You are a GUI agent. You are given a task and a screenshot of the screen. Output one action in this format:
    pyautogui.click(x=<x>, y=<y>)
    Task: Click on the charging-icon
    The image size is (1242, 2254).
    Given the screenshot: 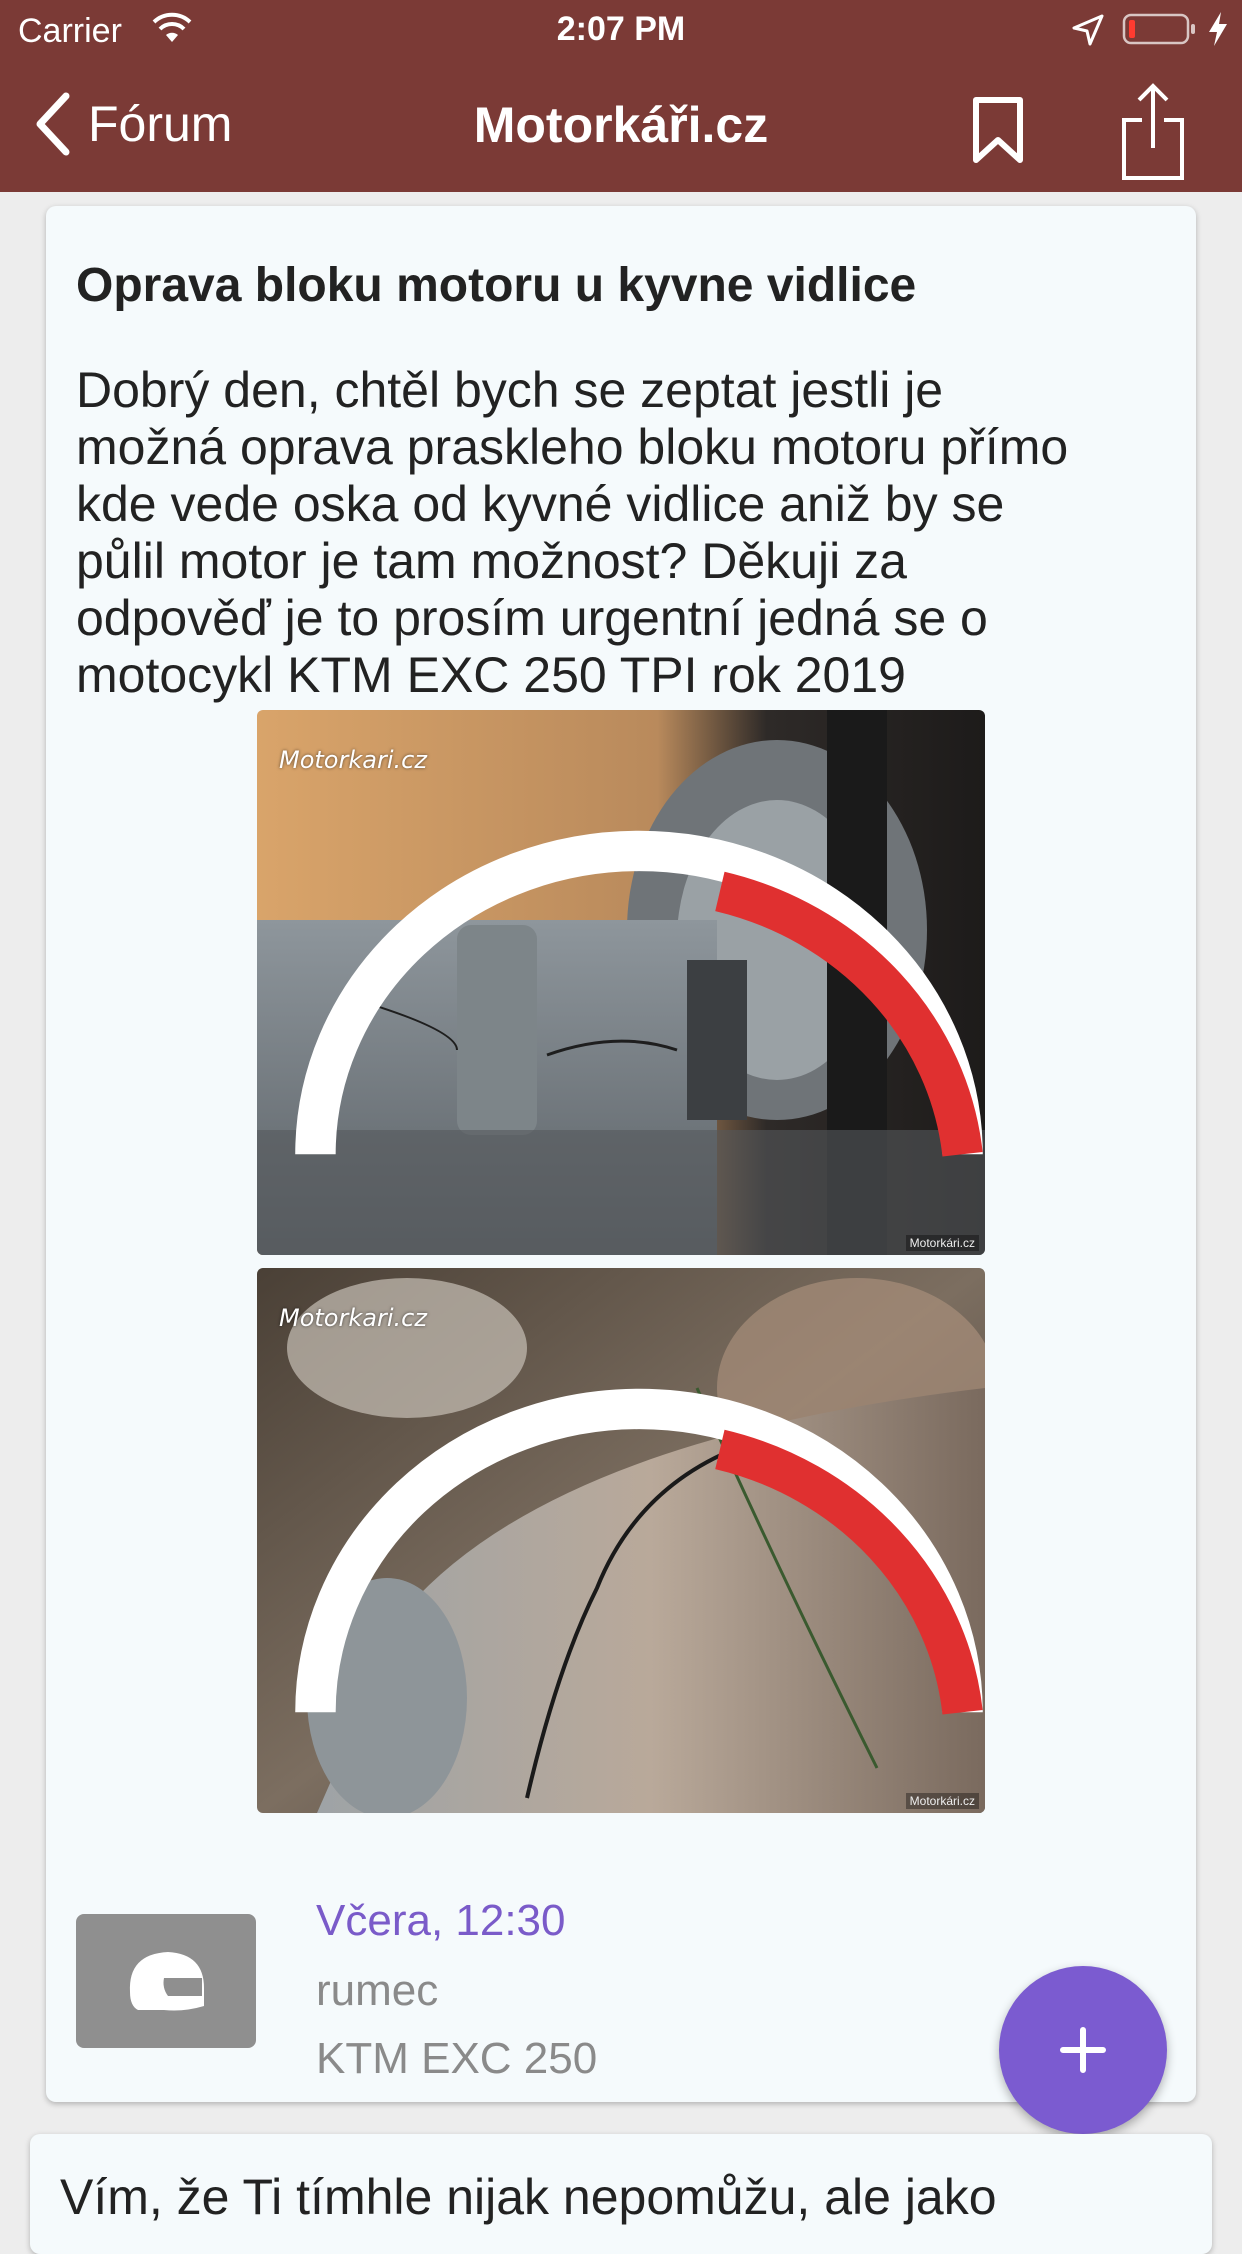 What is the action you would take?
    pyautogui.click(x=1218, y=29)
    